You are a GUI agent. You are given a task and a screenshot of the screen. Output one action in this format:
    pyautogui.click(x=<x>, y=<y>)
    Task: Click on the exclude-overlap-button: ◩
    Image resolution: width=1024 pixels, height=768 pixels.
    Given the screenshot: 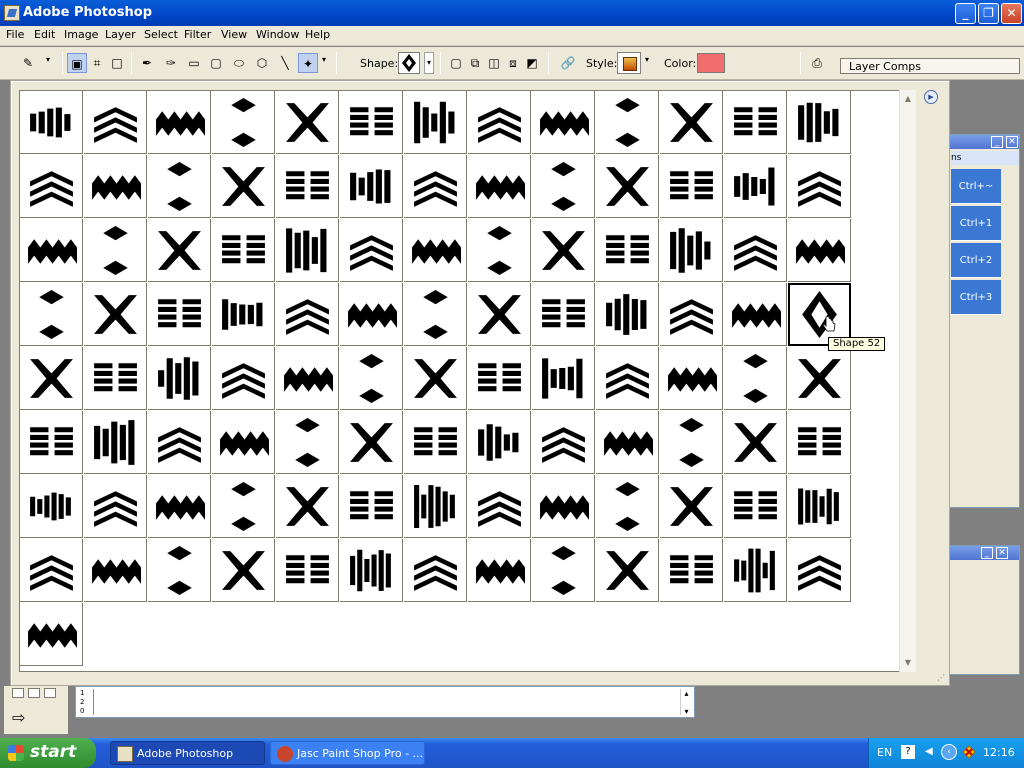 What is the action you would take?
    pyautogui.click(x=532, y=63)
    